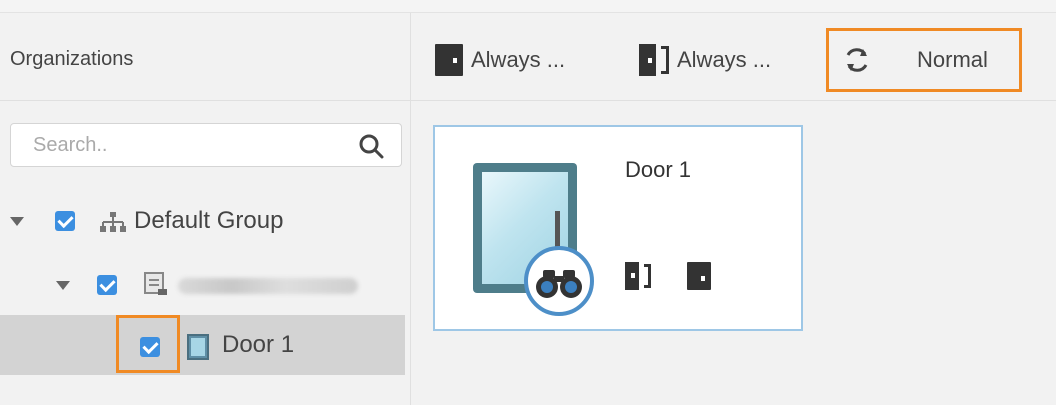 This screenshot has height=405, width=1056. What do you see at coordinates (72, 59) in the screenshot?
I see `organizations-title: Organizations` at bounding box center [72, 59].